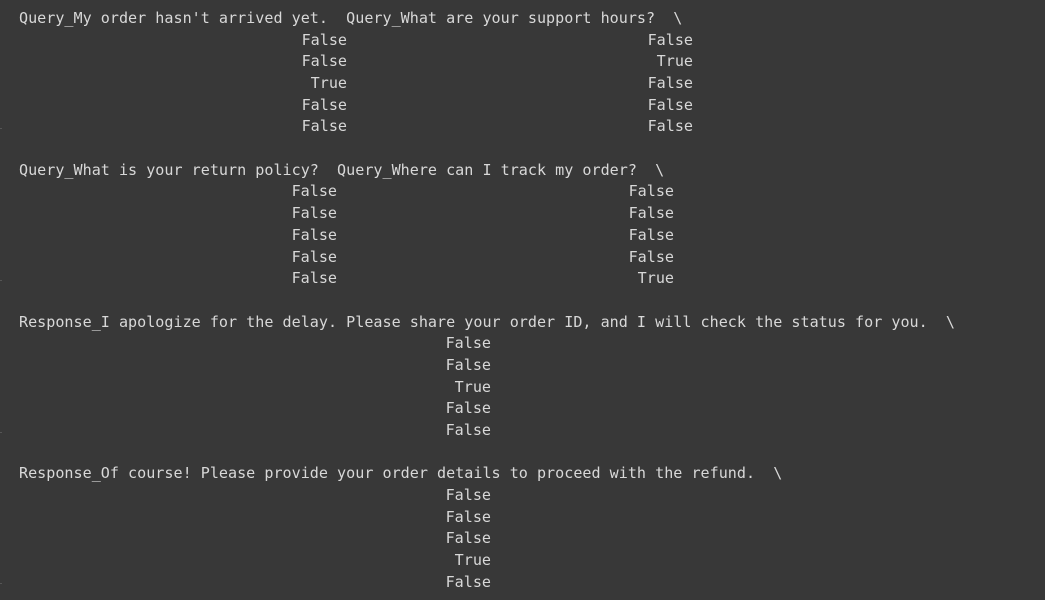 The image size is (1045, 600). What do you see at coordinates (328, 83) in the screenshot?
I see `block-1-col-1-row-3: True` at bounding box center [328, 83].